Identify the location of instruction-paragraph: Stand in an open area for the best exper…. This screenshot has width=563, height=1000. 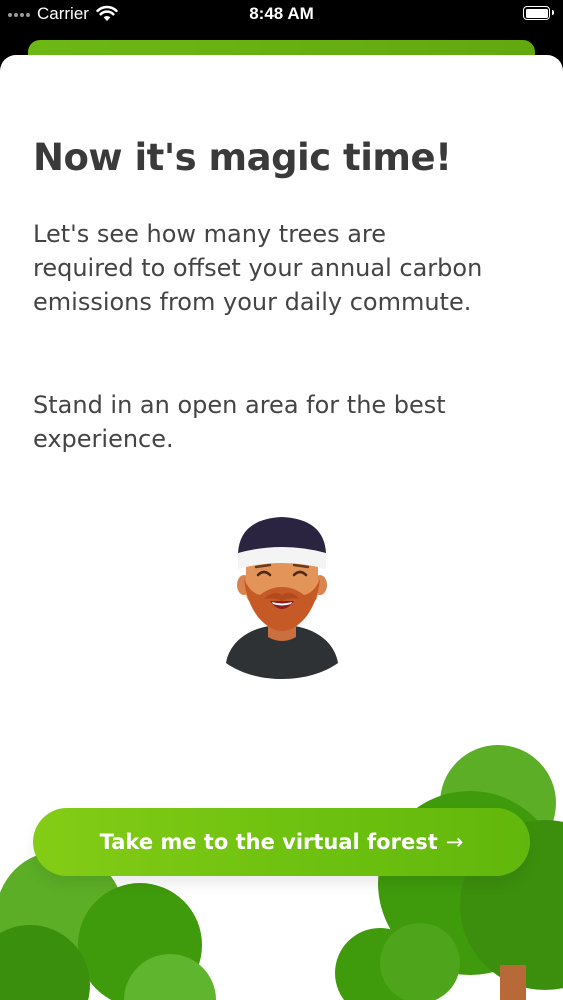
(239, 422).